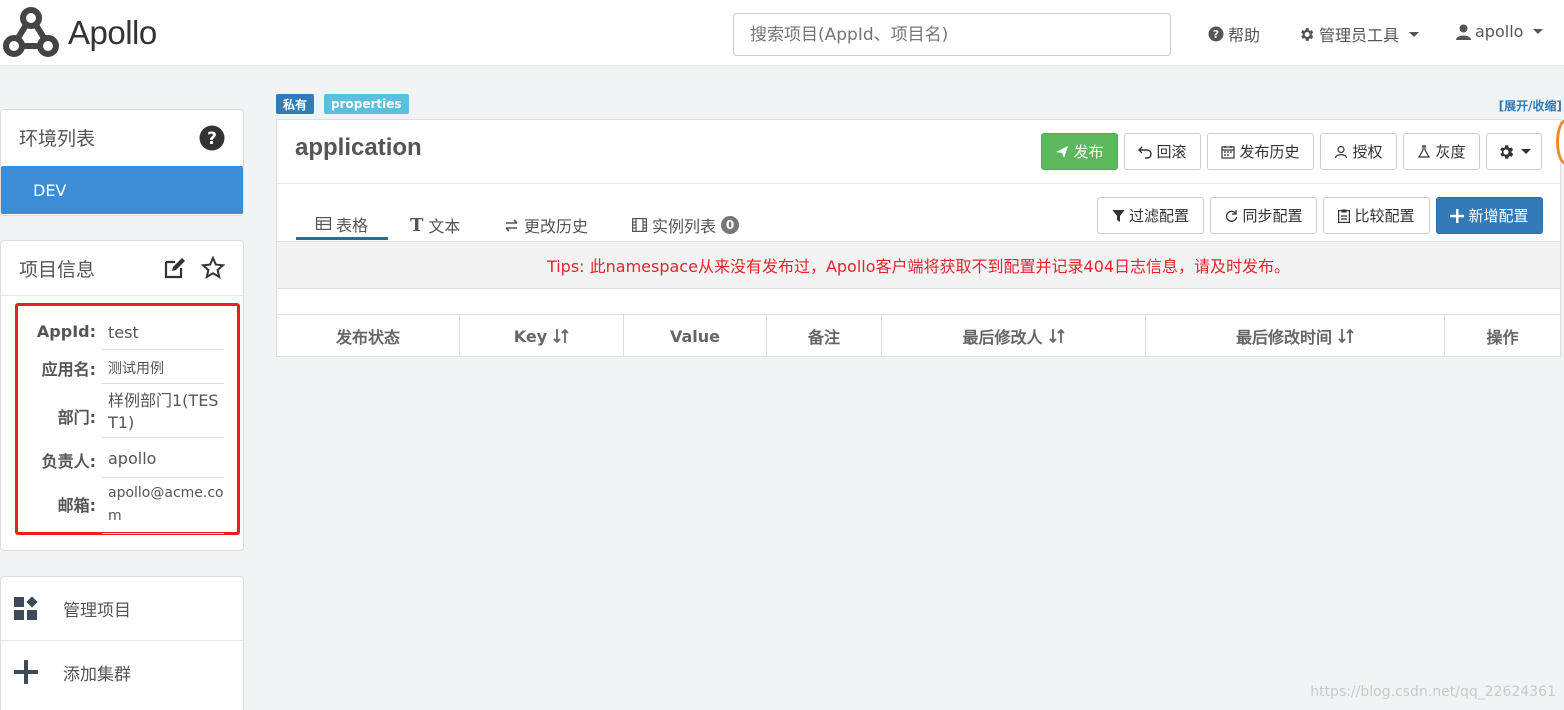  I want to click on info-label: 负责人:, so click(68, 461).